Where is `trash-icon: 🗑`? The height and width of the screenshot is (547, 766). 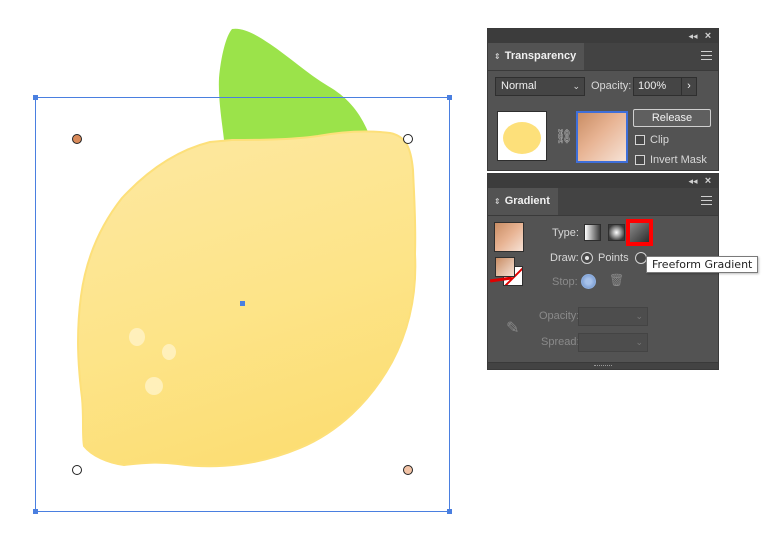 trash-icon: 🗑 is located at coordinates (616, 280).